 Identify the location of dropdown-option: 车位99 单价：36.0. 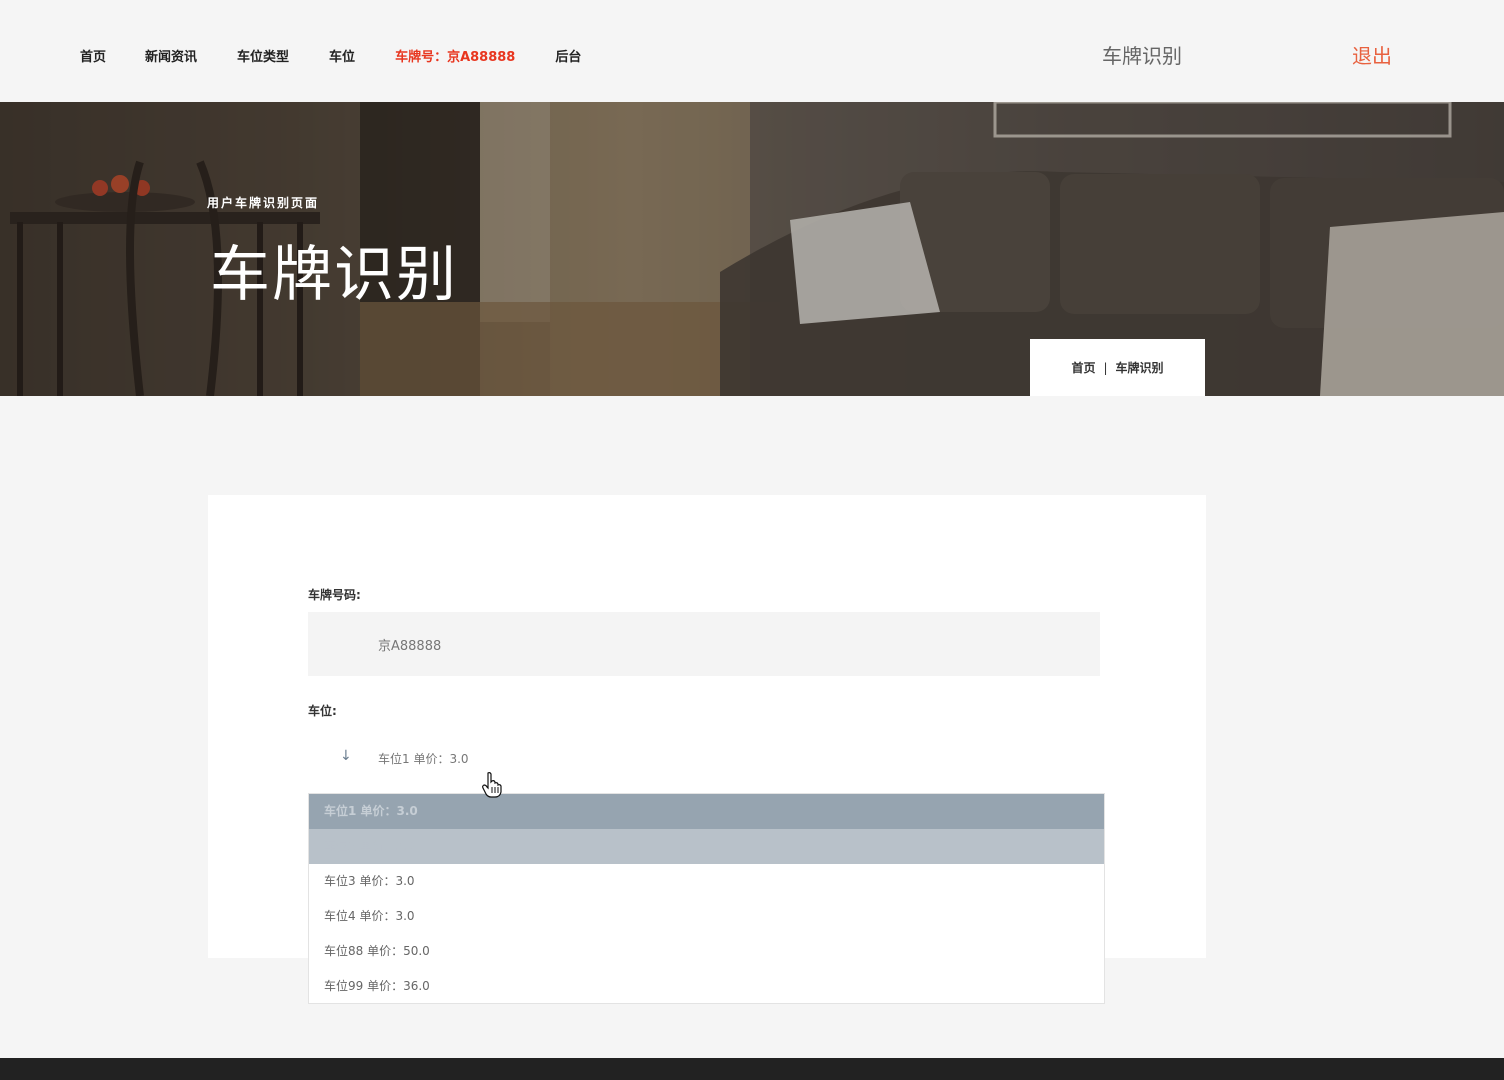
(706, 986).